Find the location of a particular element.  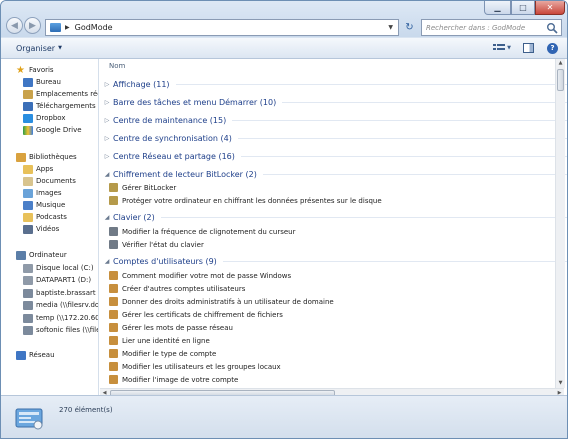

list-item: Lier une identité en ligne is located at coordinates (159, 340).